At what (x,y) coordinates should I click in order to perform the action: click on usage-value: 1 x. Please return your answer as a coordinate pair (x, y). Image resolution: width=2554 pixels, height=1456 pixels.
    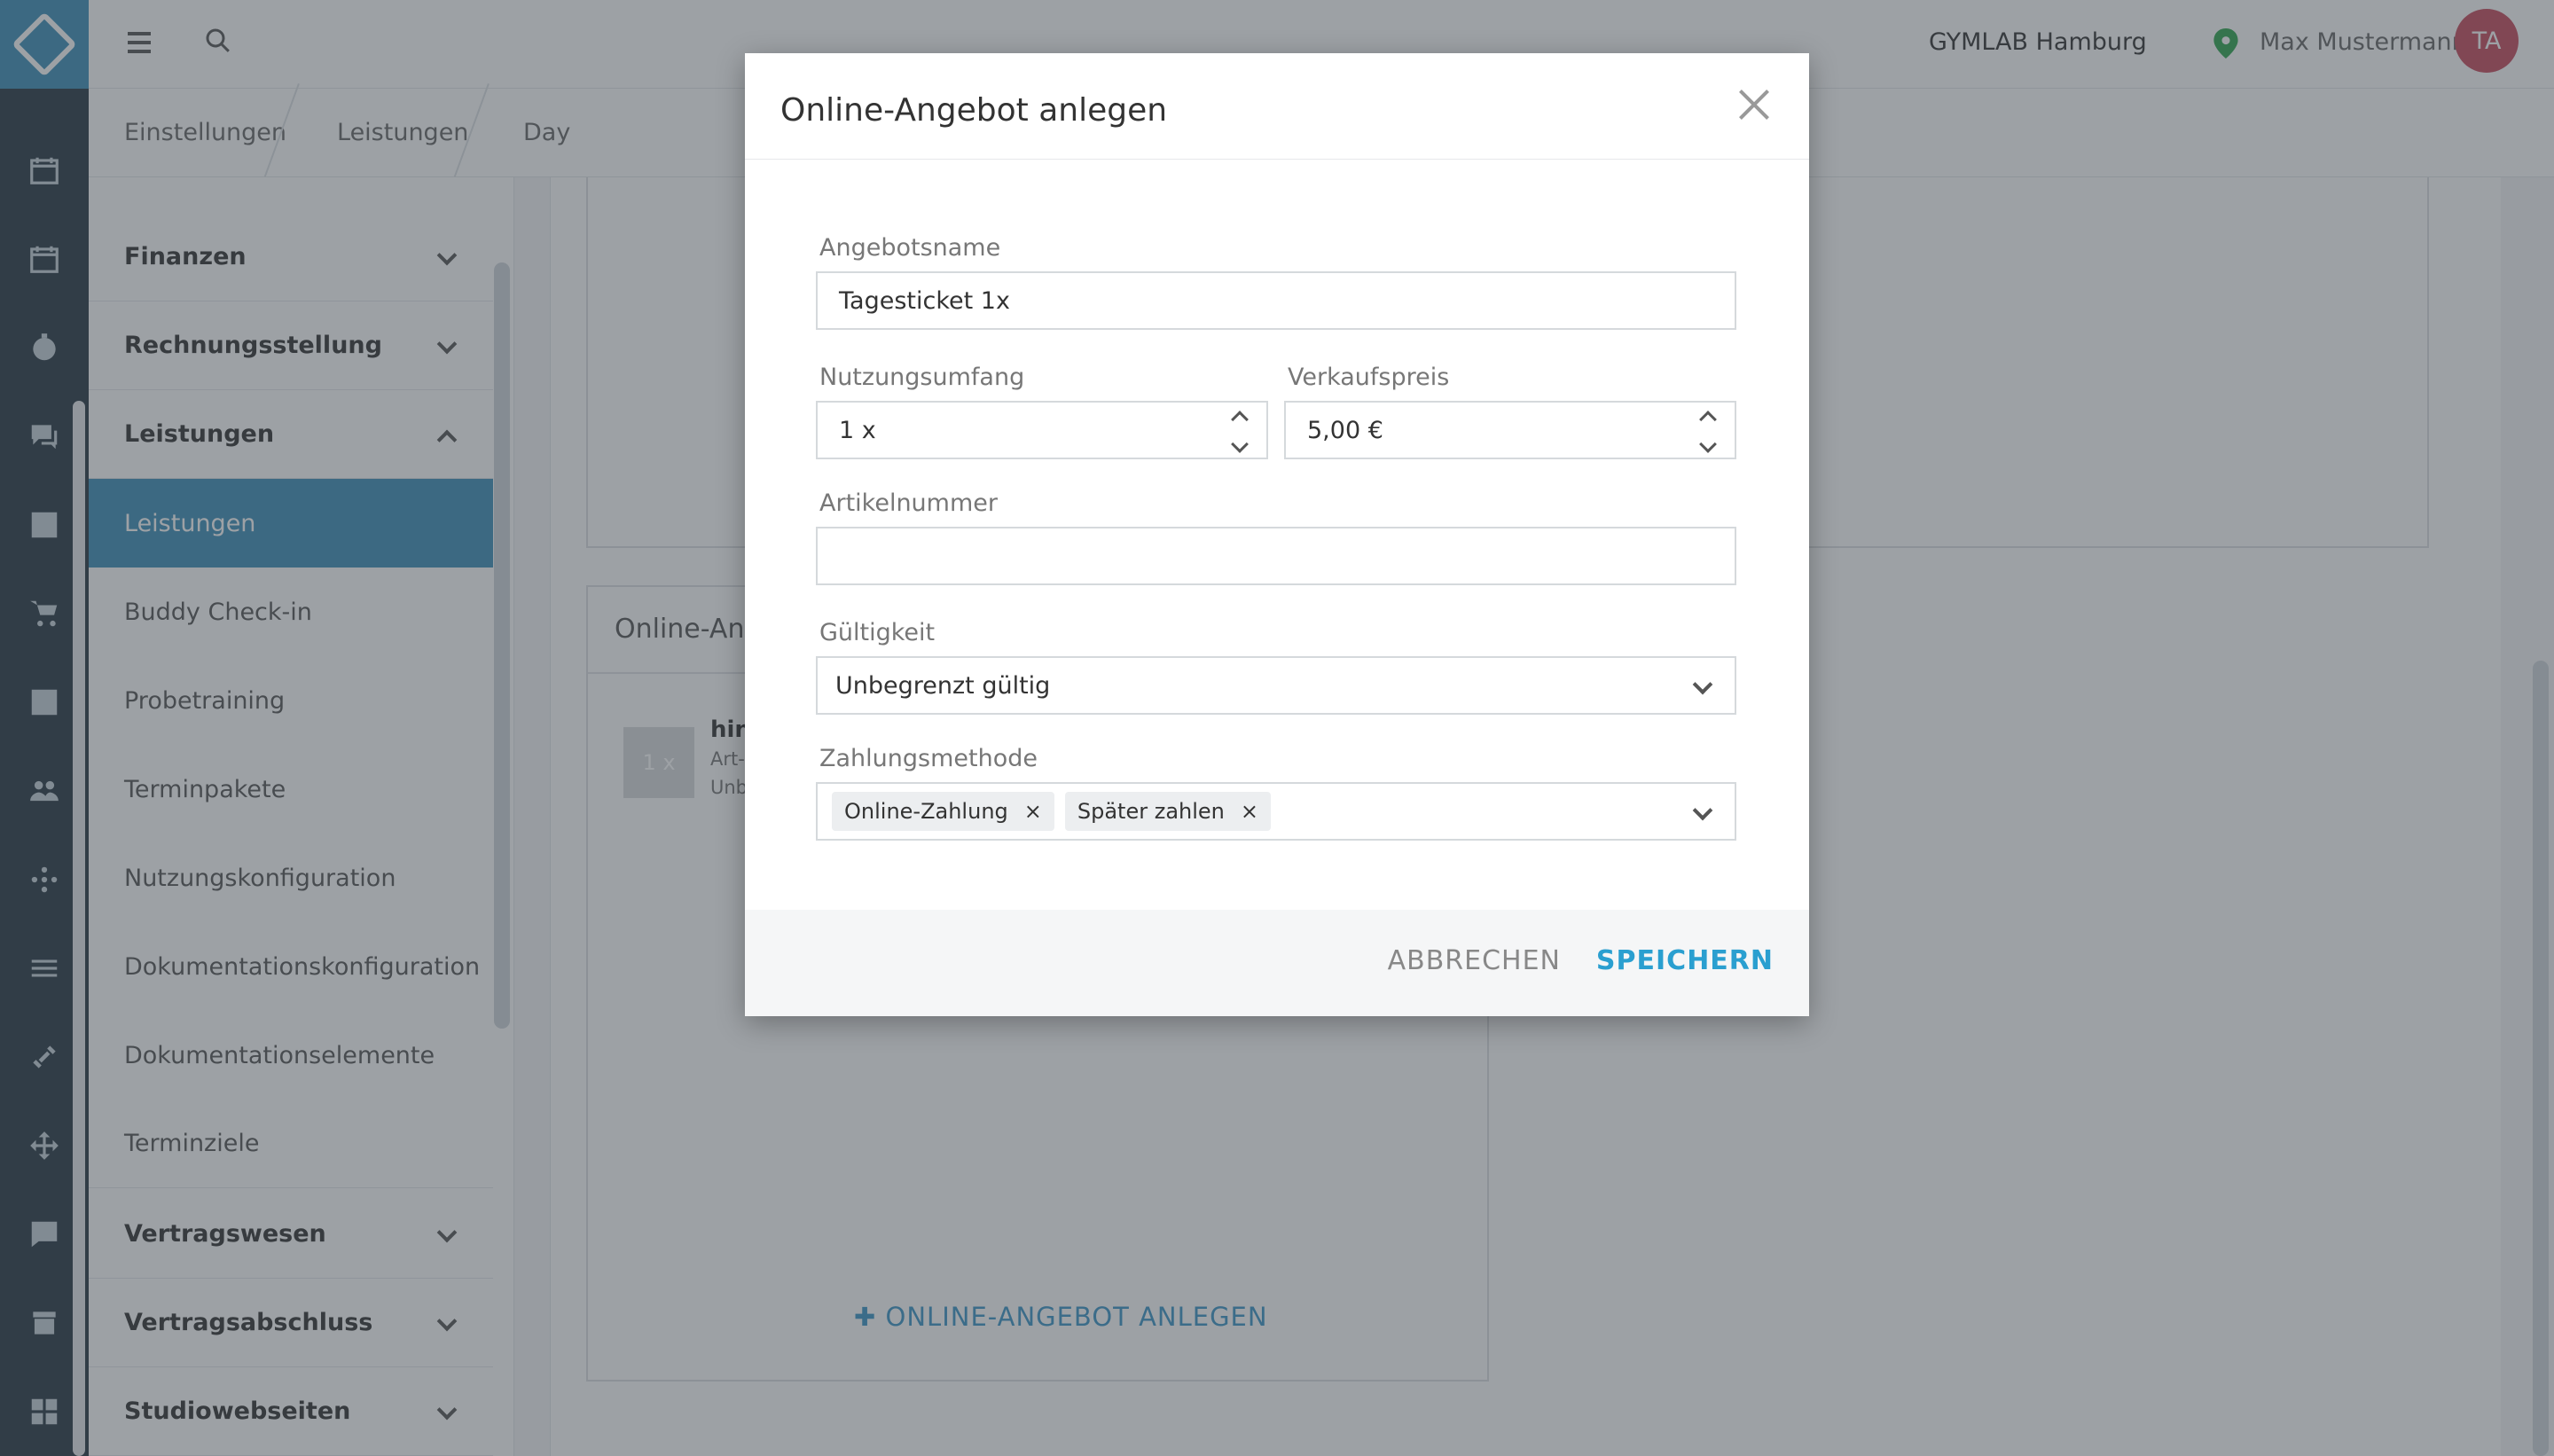
    Looking at the image, I should click on (857, 430).